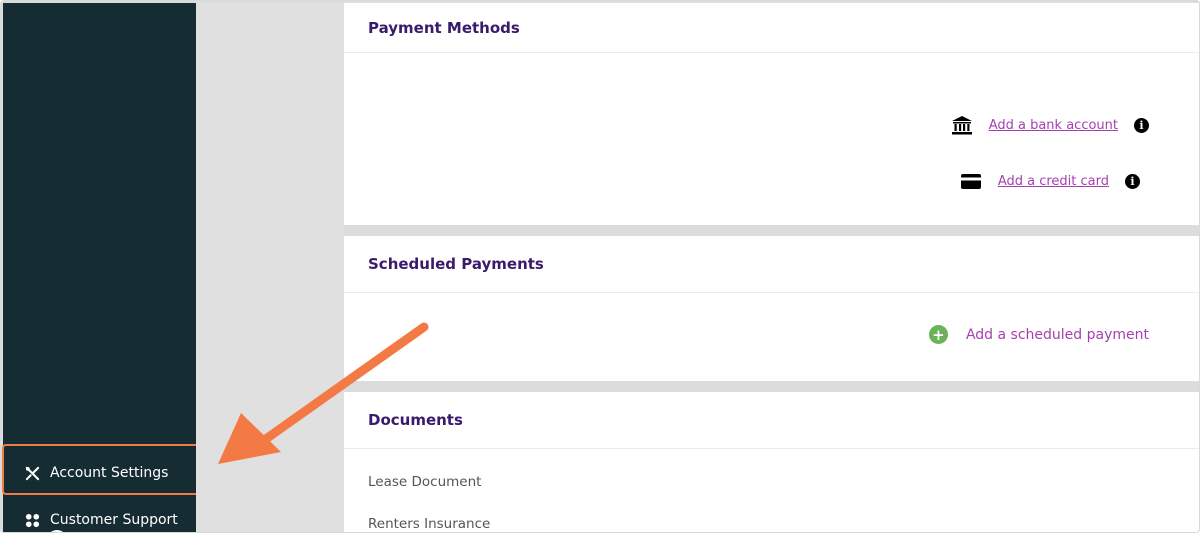  Describe the element at coordinates (429, 524) in the screenshot. I see `list-item: Renters Insurance` at that location.